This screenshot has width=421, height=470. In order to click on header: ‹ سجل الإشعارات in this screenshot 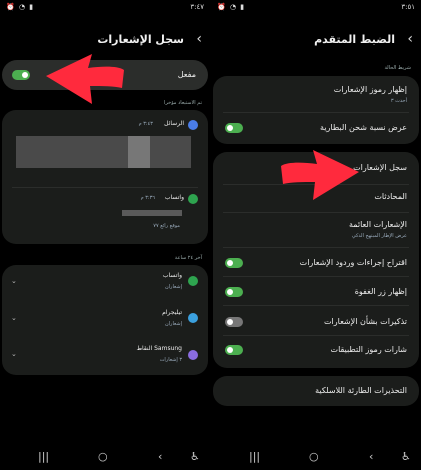, I will do `click(105, 42)`.